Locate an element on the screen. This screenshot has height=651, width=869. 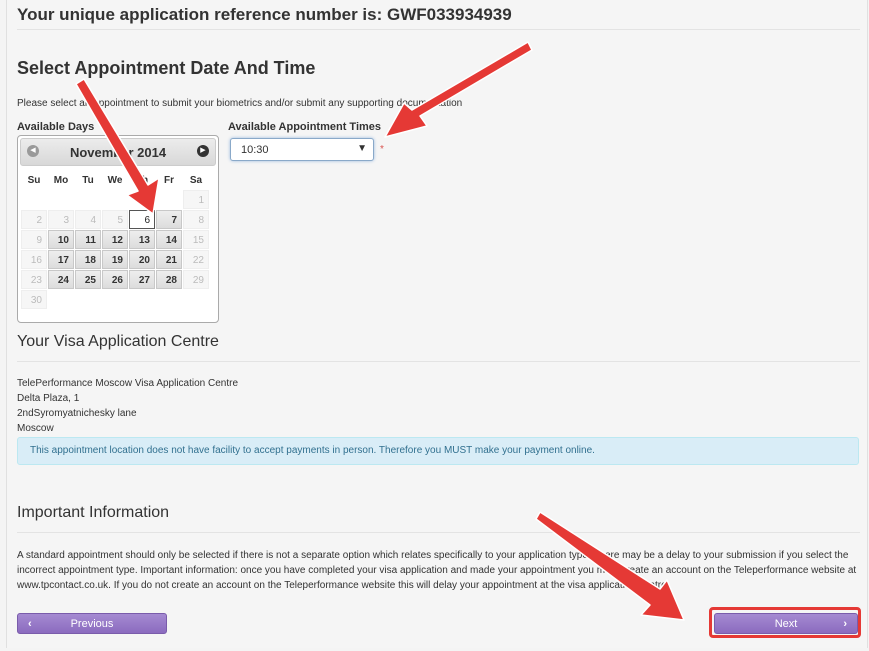
centre-address-line: 2ndSyromyatnichesky lane is located at coordinates (77, 413).